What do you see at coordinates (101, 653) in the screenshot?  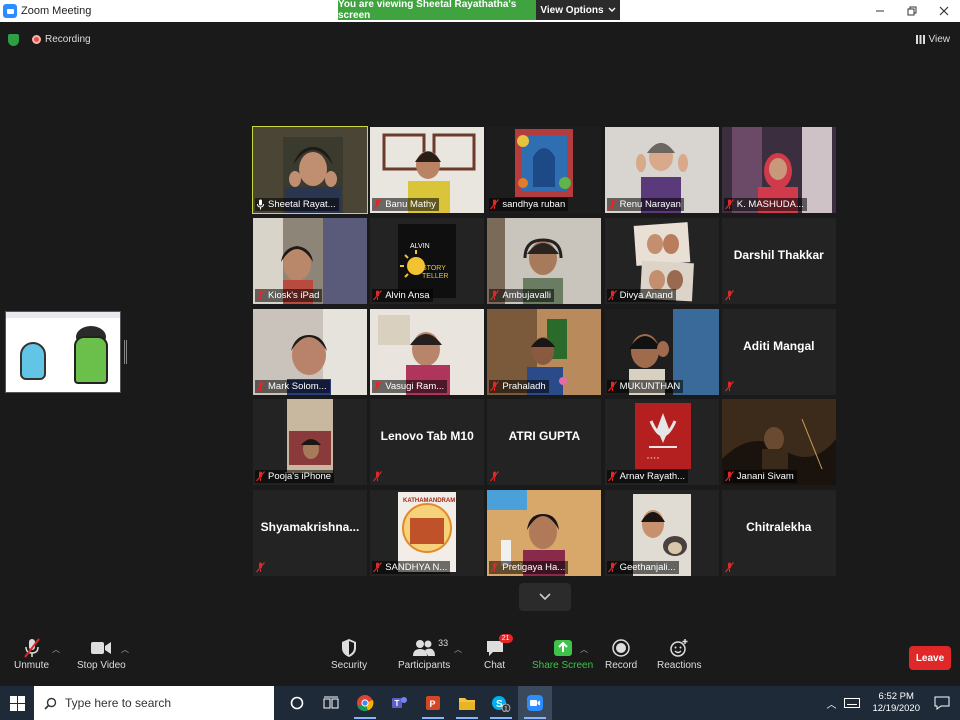 I see `stop-video-button: Stop Video` at bounding box center [101, 653].